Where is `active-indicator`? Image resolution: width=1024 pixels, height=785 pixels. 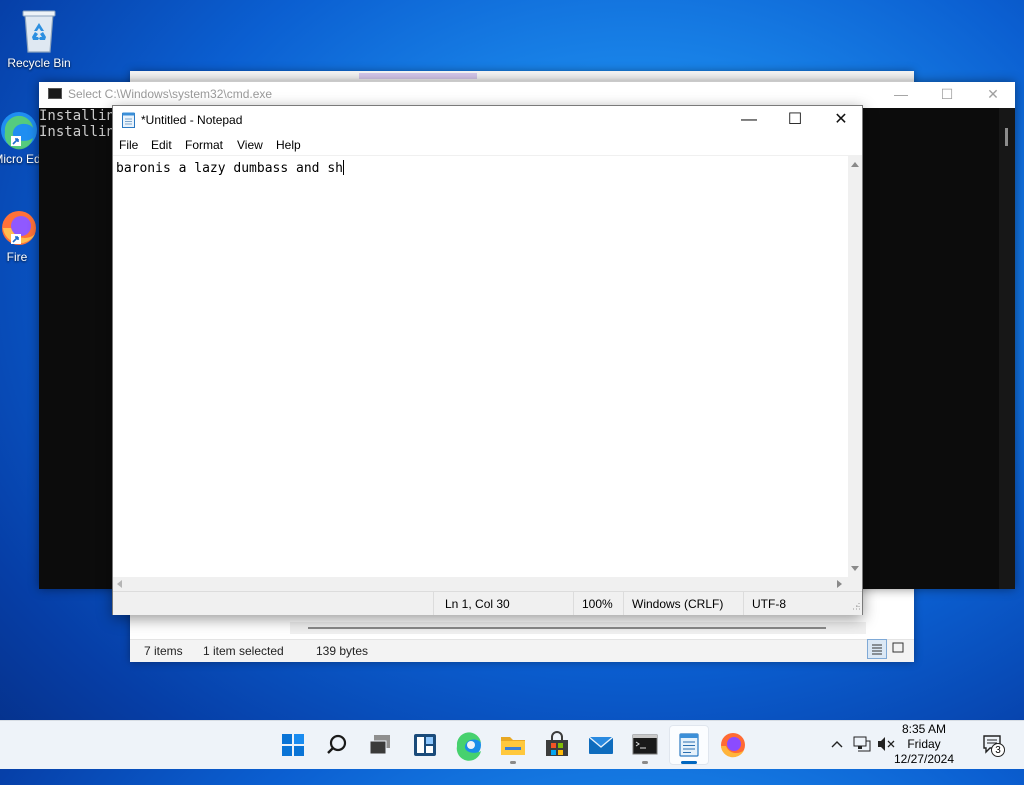 active-indicator is located at coordinates (689, 762).